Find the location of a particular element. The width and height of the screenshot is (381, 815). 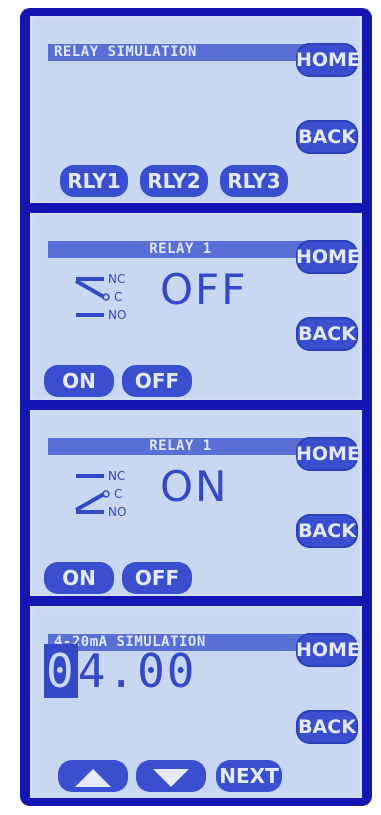

up-arrow-icon is located at coordinates (93, 777).